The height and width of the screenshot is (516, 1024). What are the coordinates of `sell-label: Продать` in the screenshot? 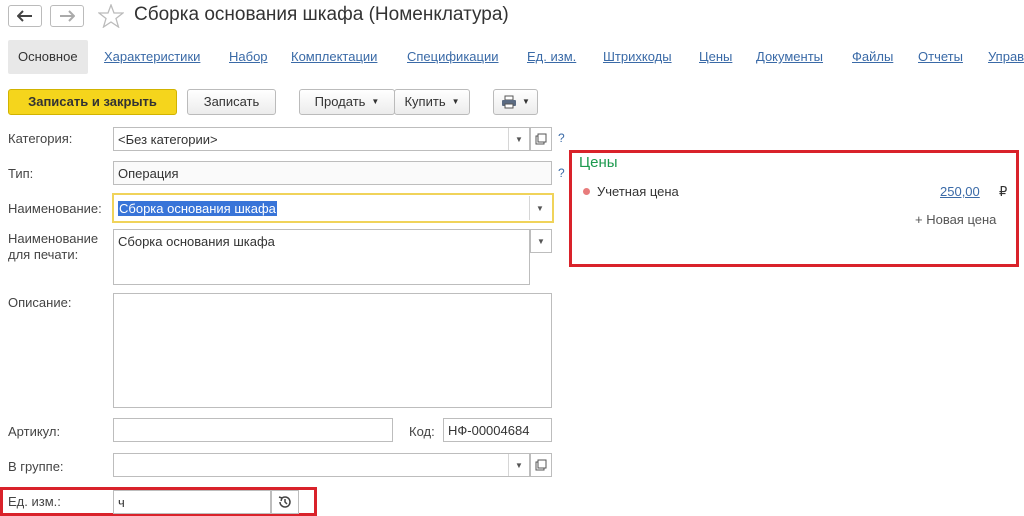 It's located at (340, 101).